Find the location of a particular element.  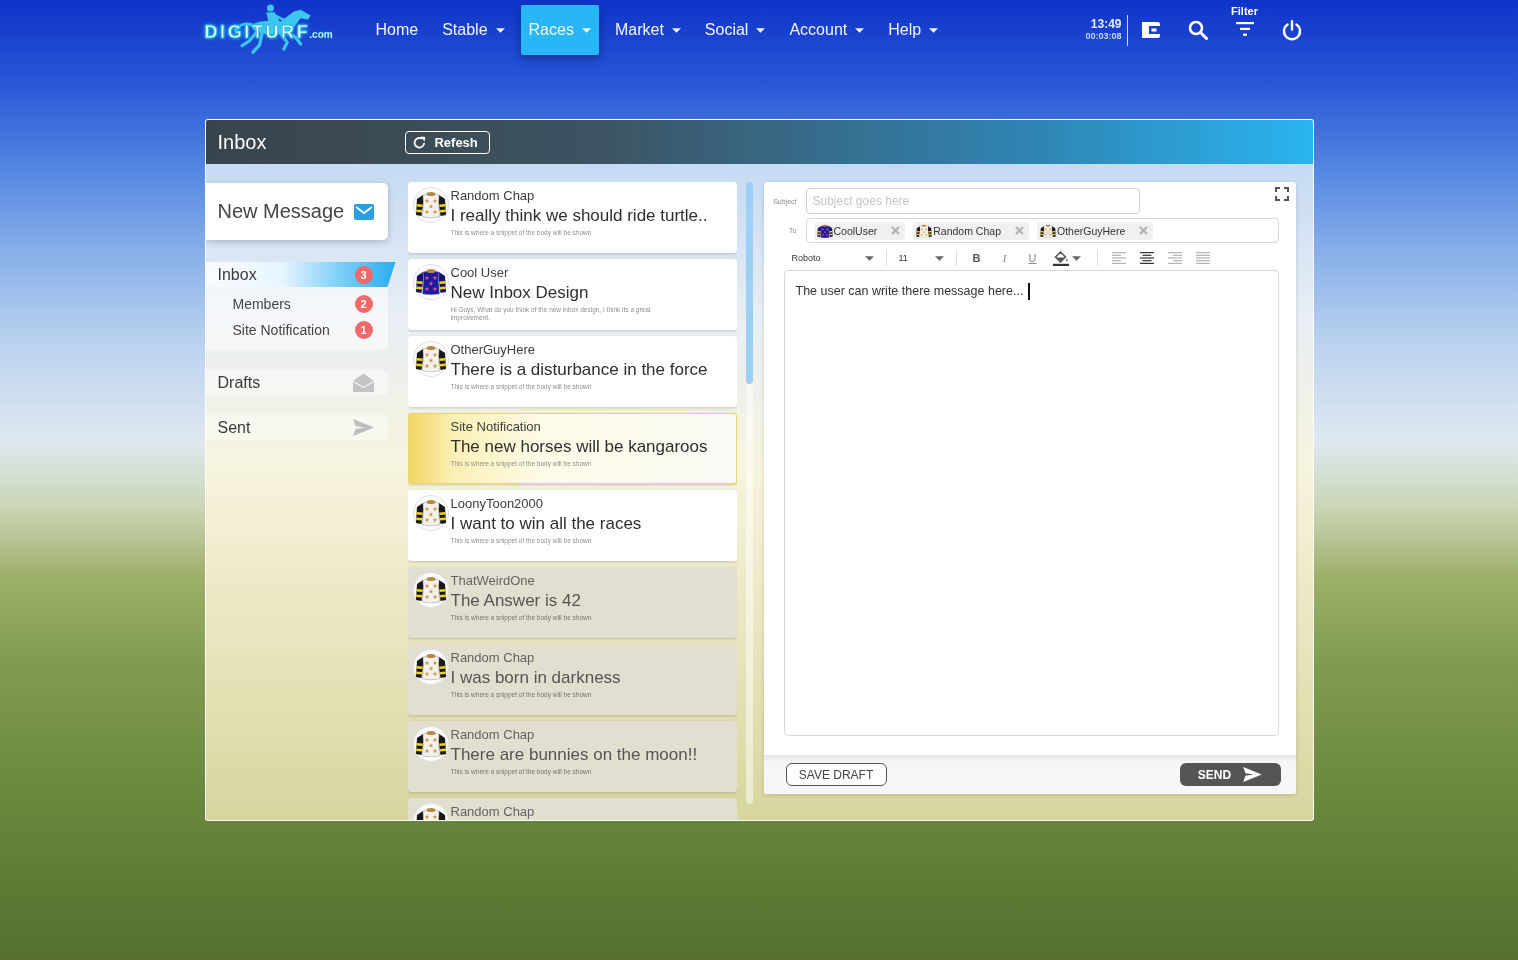

nav-menu-item: Social is located at coordinates (735, 30).